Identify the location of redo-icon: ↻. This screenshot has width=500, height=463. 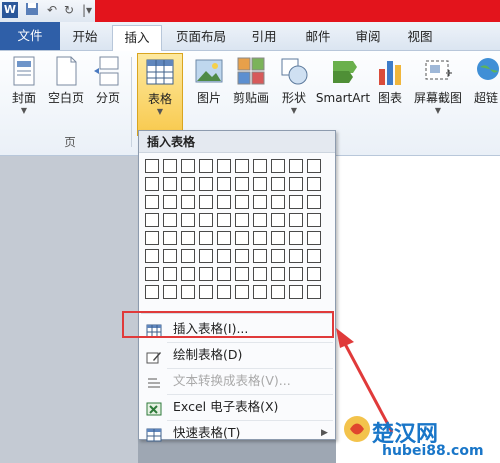
(69, 10).